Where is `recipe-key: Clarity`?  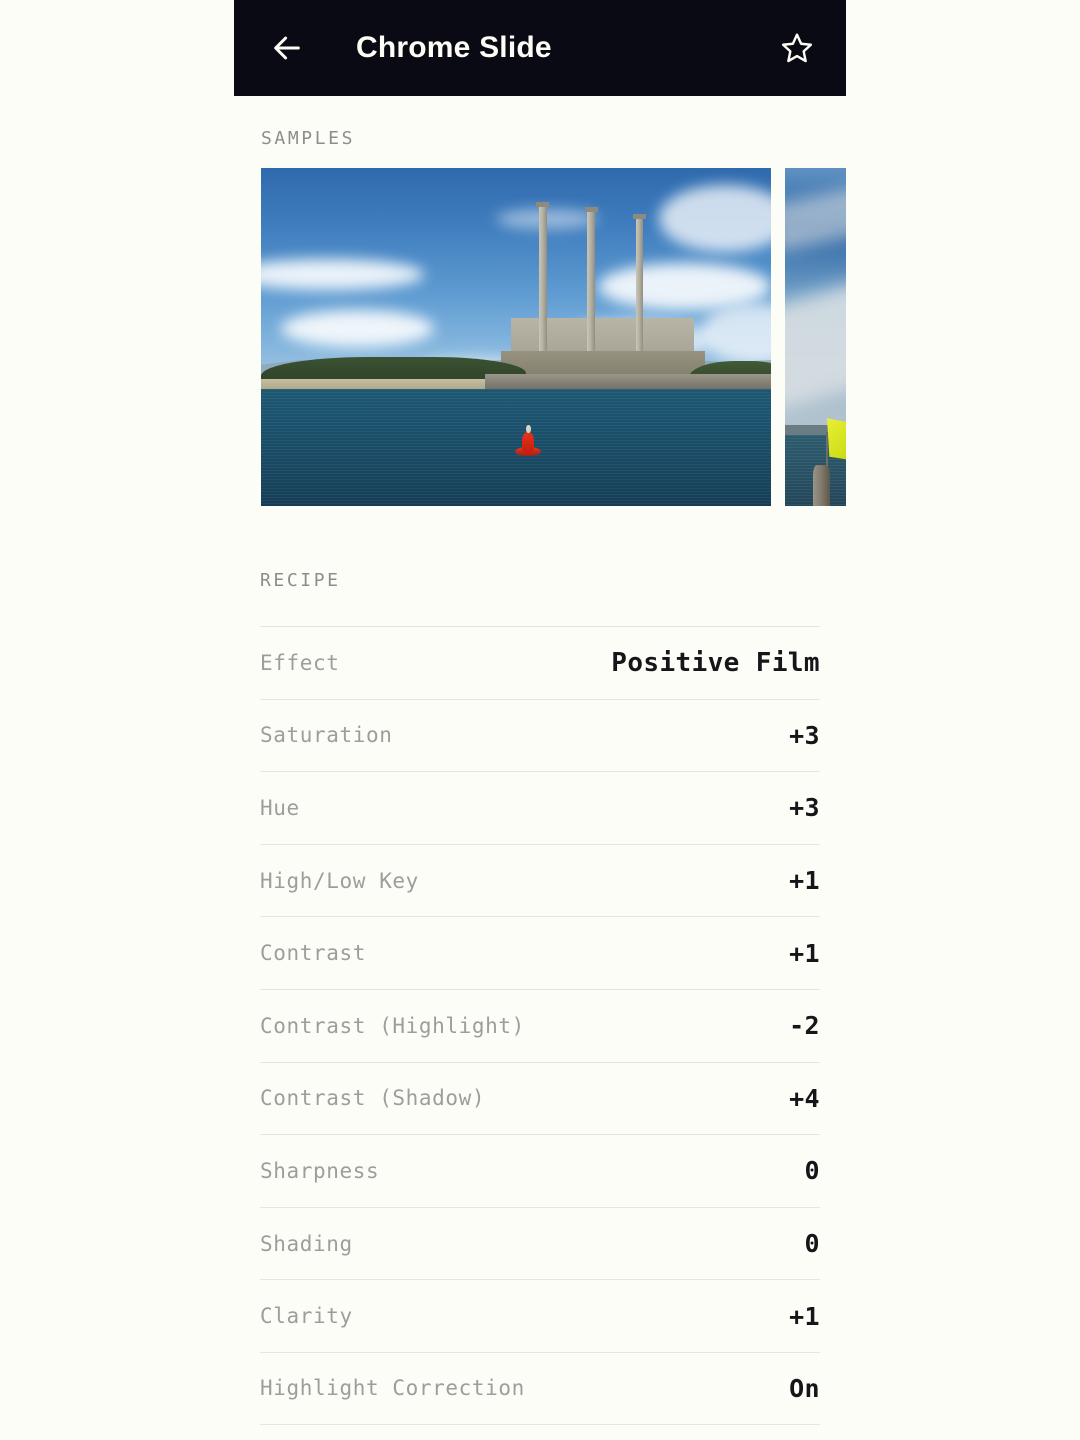 recipe-key: Clarity is located at coordinates (306, 1316).